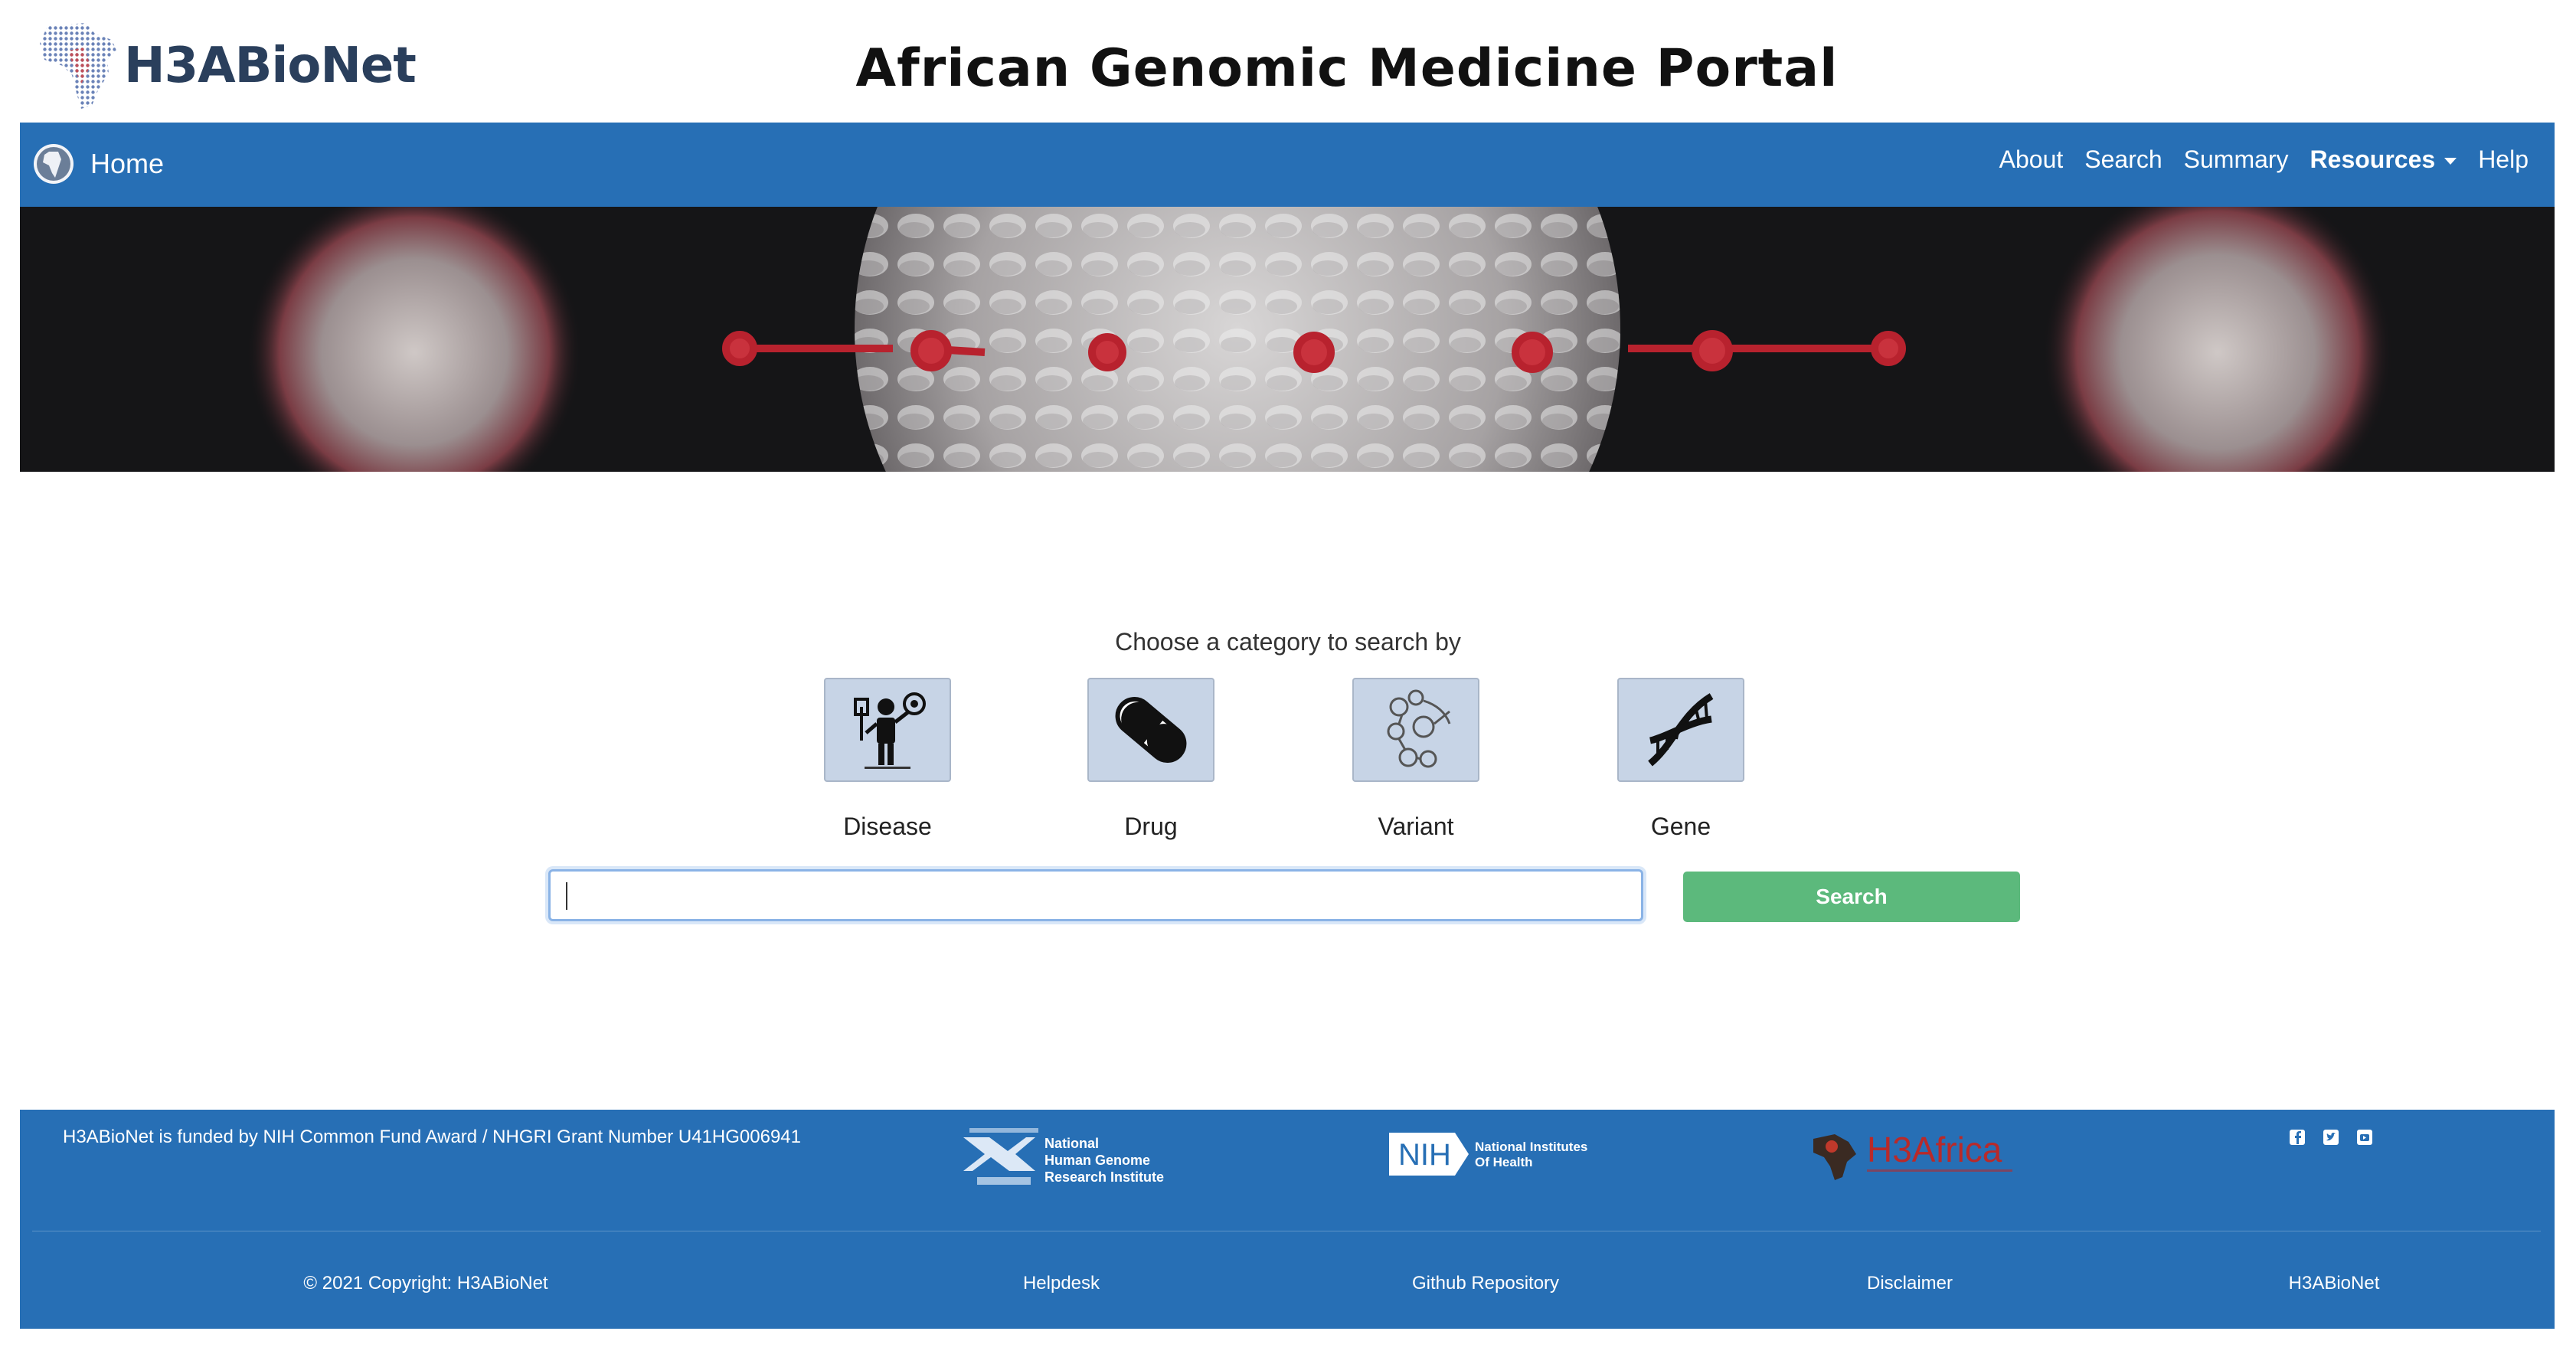 This screenshot has width=2576, height=1354. What do you see at coordinates (1504, 1162) in the screenshot?
I see `nih-line-2: Of Health` at bounding box center [1504, 1162].